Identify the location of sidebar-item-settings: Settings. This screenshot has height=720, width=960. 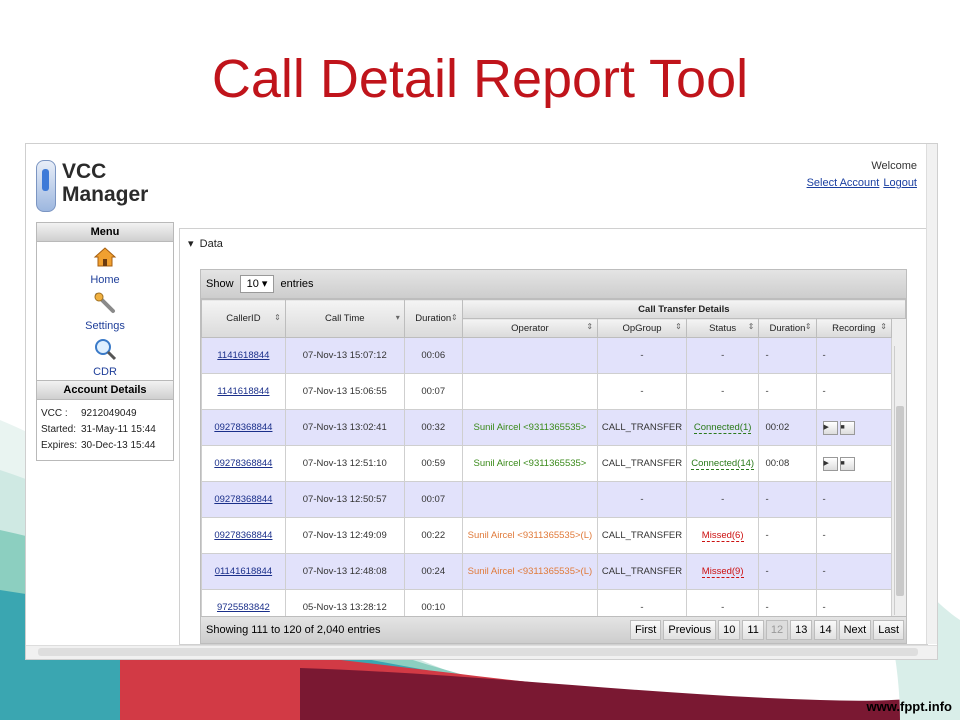
(105, 311).